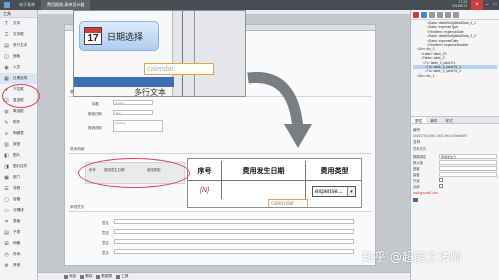  I want to click on description-textarea: textarea, so click(138, 126).